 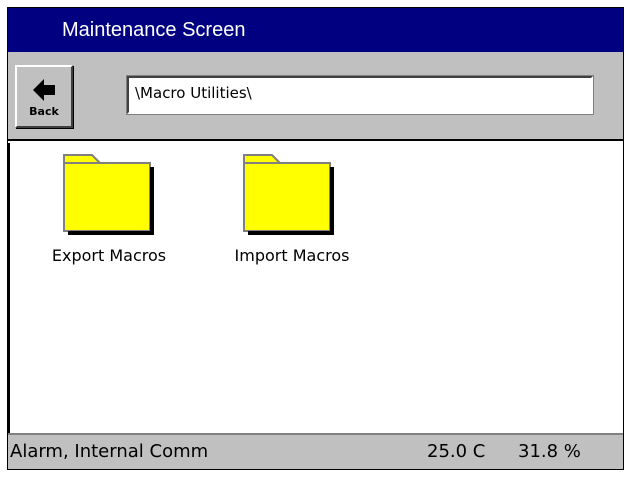 I want to click on title-bar: Maintenance Screen, so click(x=315, y=30).